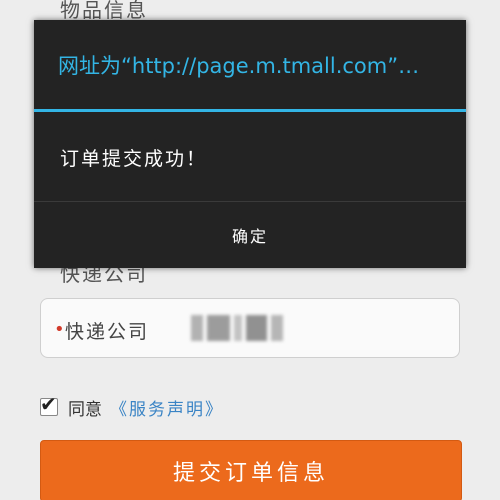 This screenshot has width=500, height=500. I want to click on agree-text: 同意, so click(85, 409).